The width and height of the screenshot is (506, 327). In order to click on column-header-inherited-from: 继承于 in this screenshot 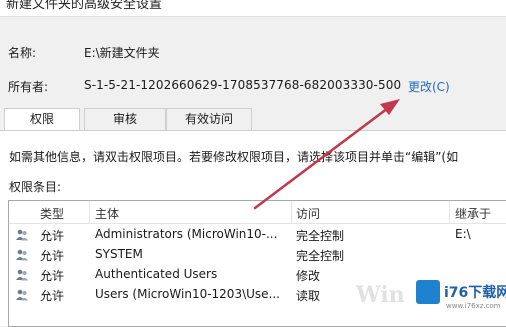, I will do `click(473, 213)`.